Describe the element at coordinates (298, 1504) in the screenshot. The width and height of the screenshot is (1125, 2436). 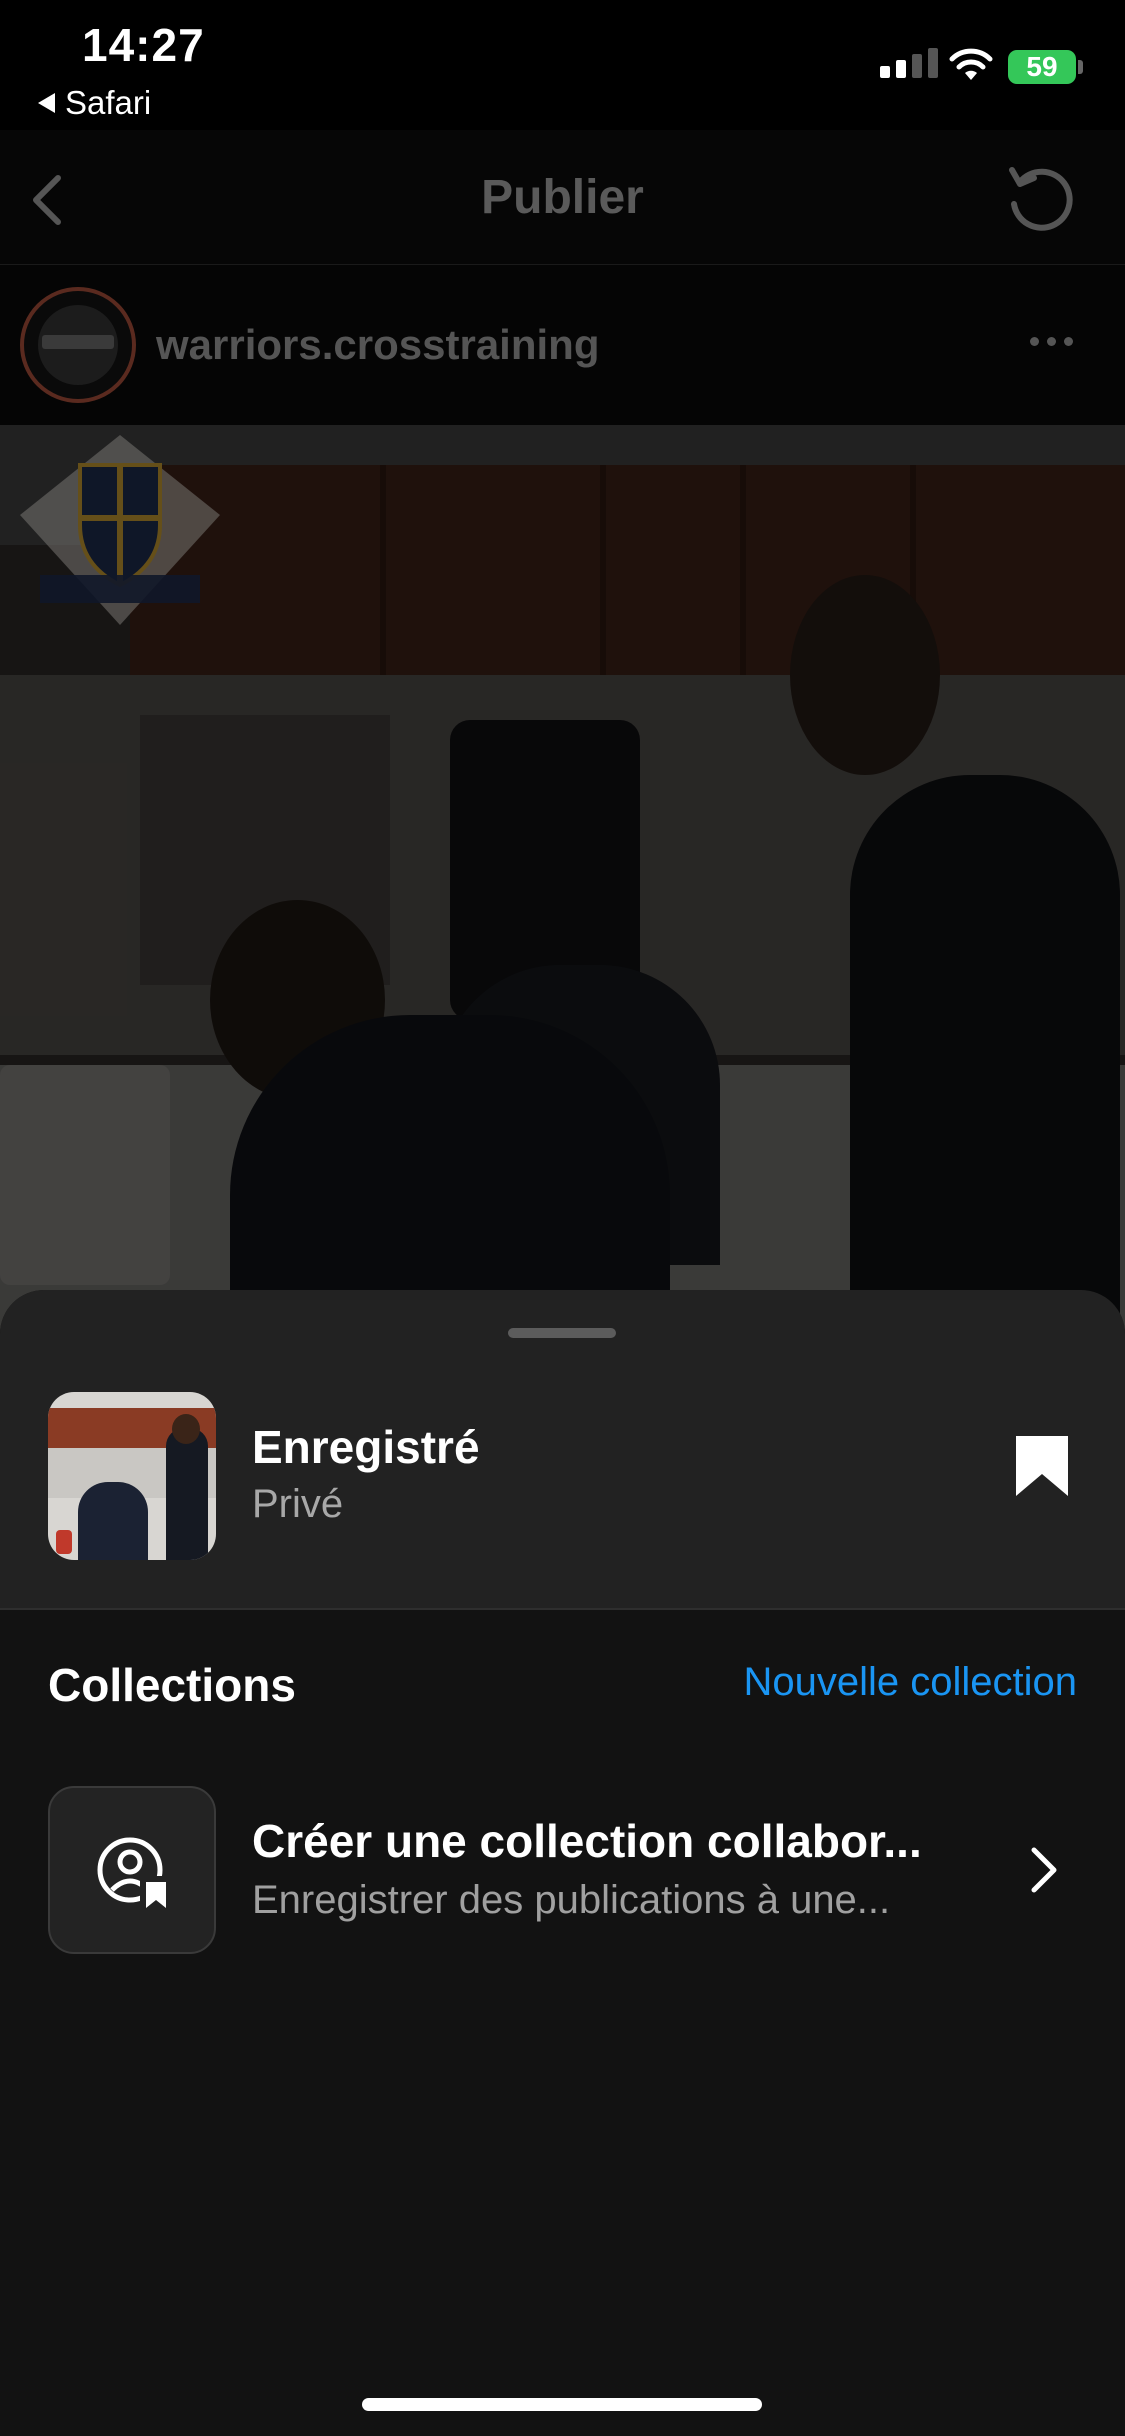
I see `saved-privacy-label: Privé` at that location.